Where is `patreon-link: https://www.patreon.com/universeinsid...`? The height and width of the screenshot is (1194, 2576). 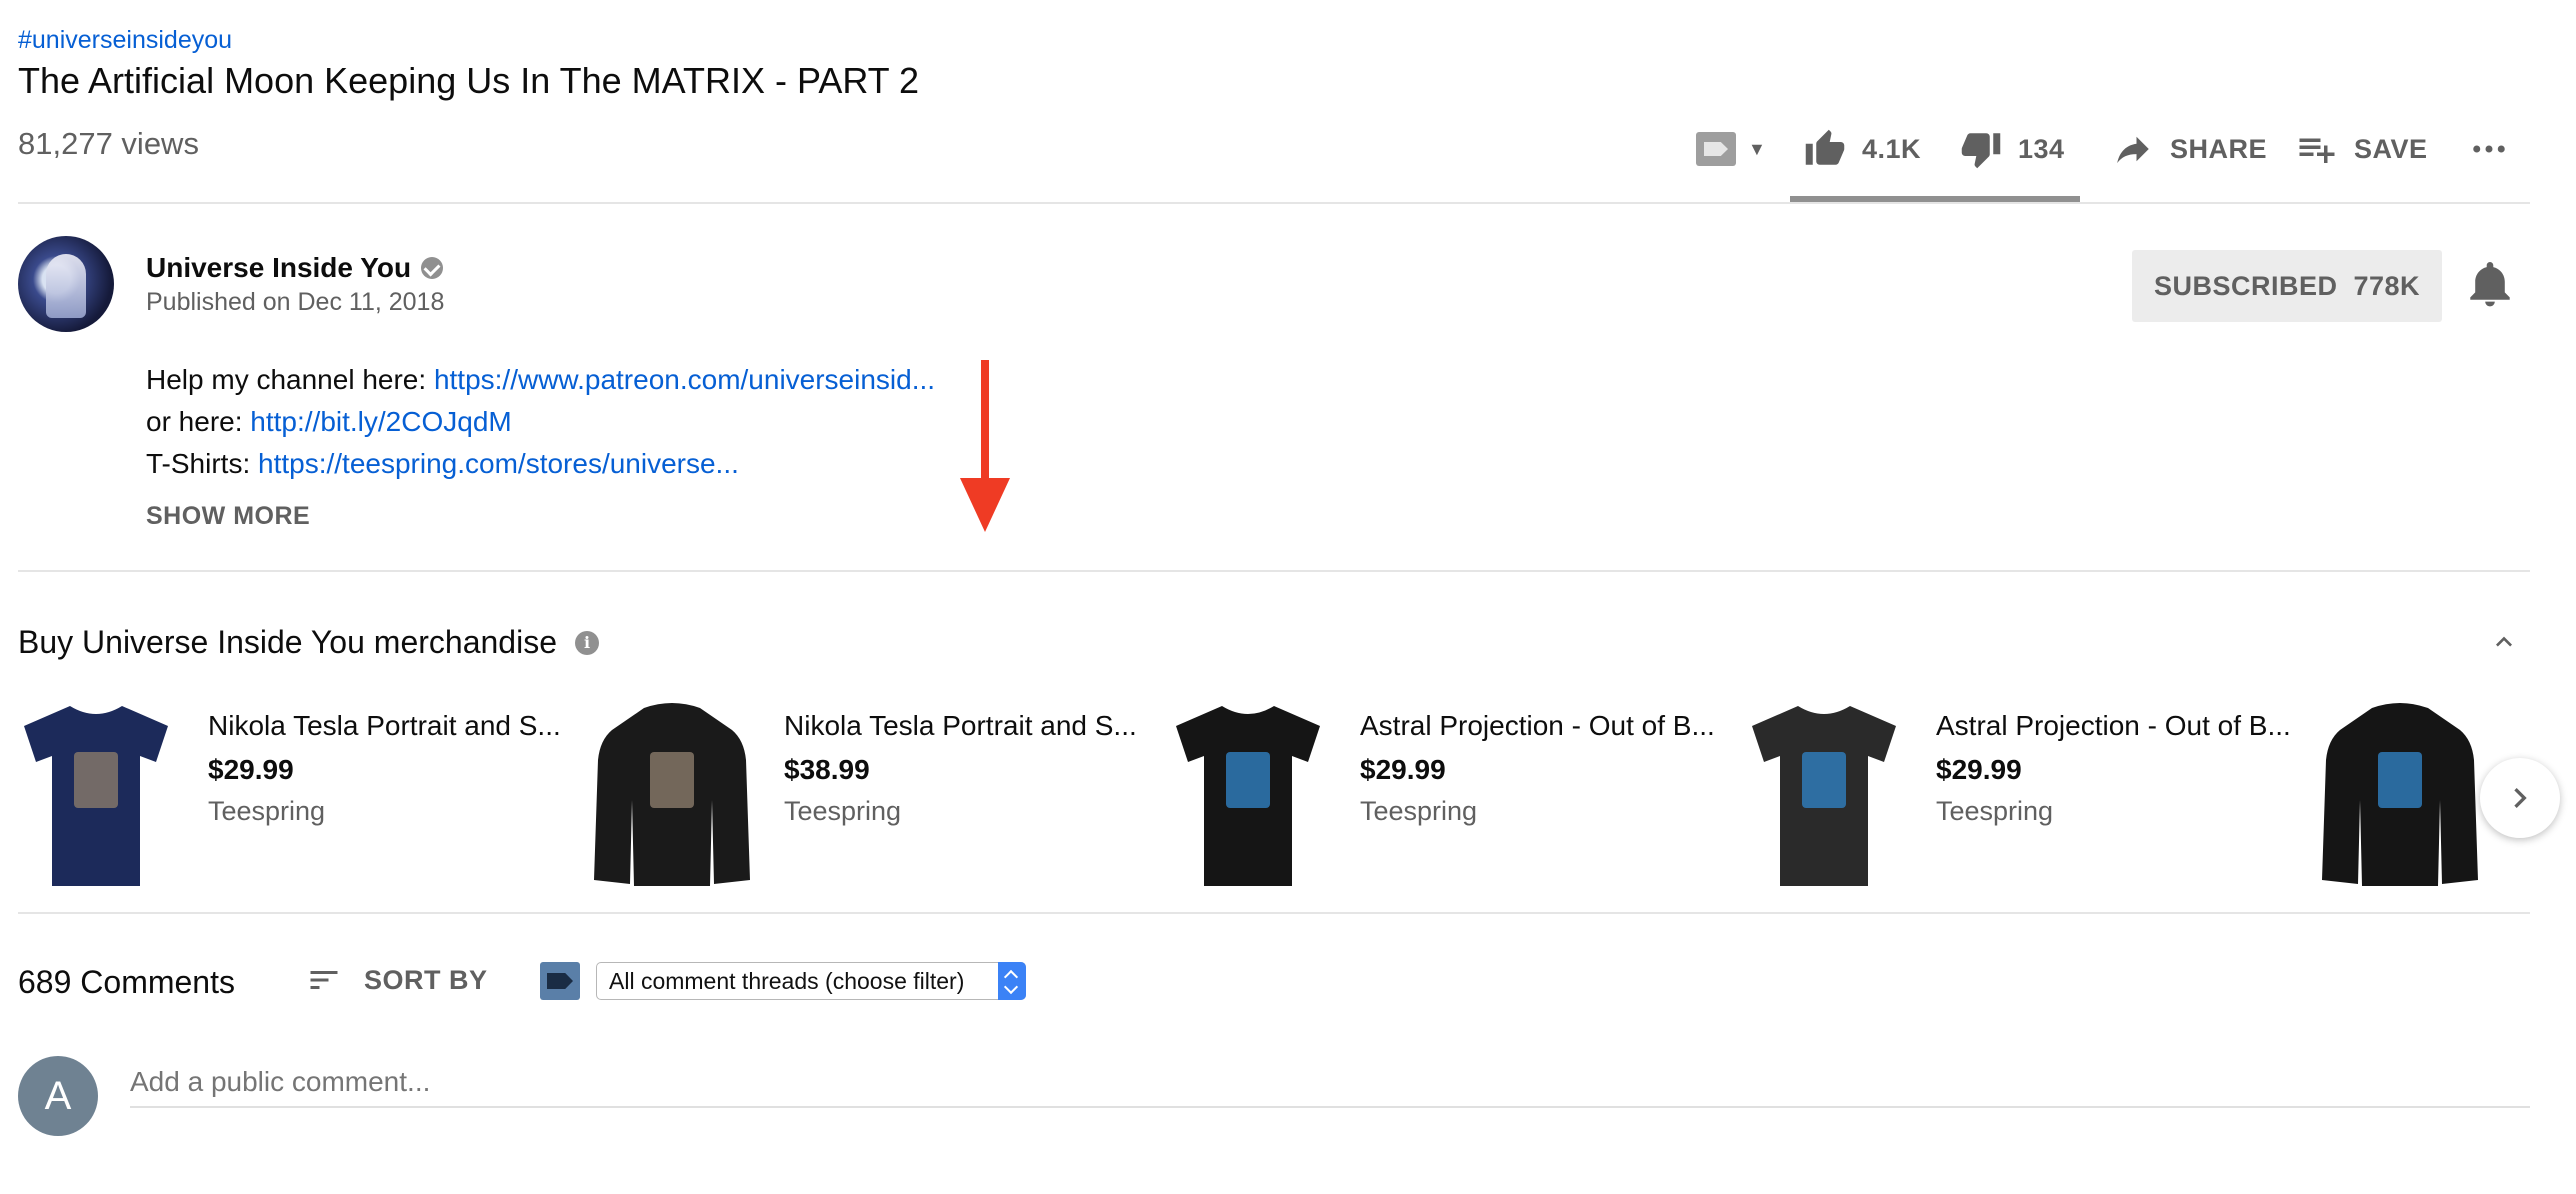
patreon-link: https://www.patreon.com/universeinsid... is located at coordinates (684, 379).